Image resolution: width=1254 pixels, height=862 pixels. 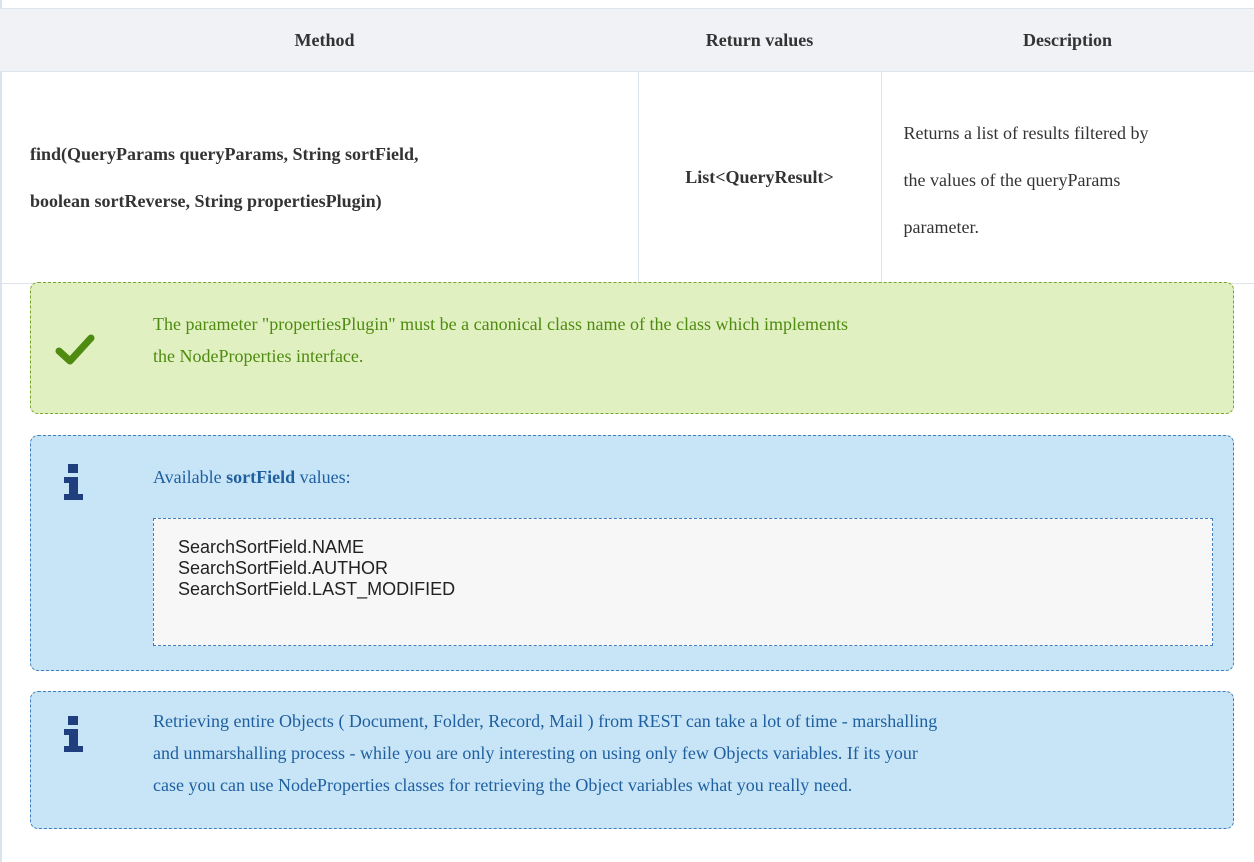 What do you see at coordinates (190, 477) in the screenshot?
I see `sortfield-intro-prefix: Available` at bounding box center [190, 477].